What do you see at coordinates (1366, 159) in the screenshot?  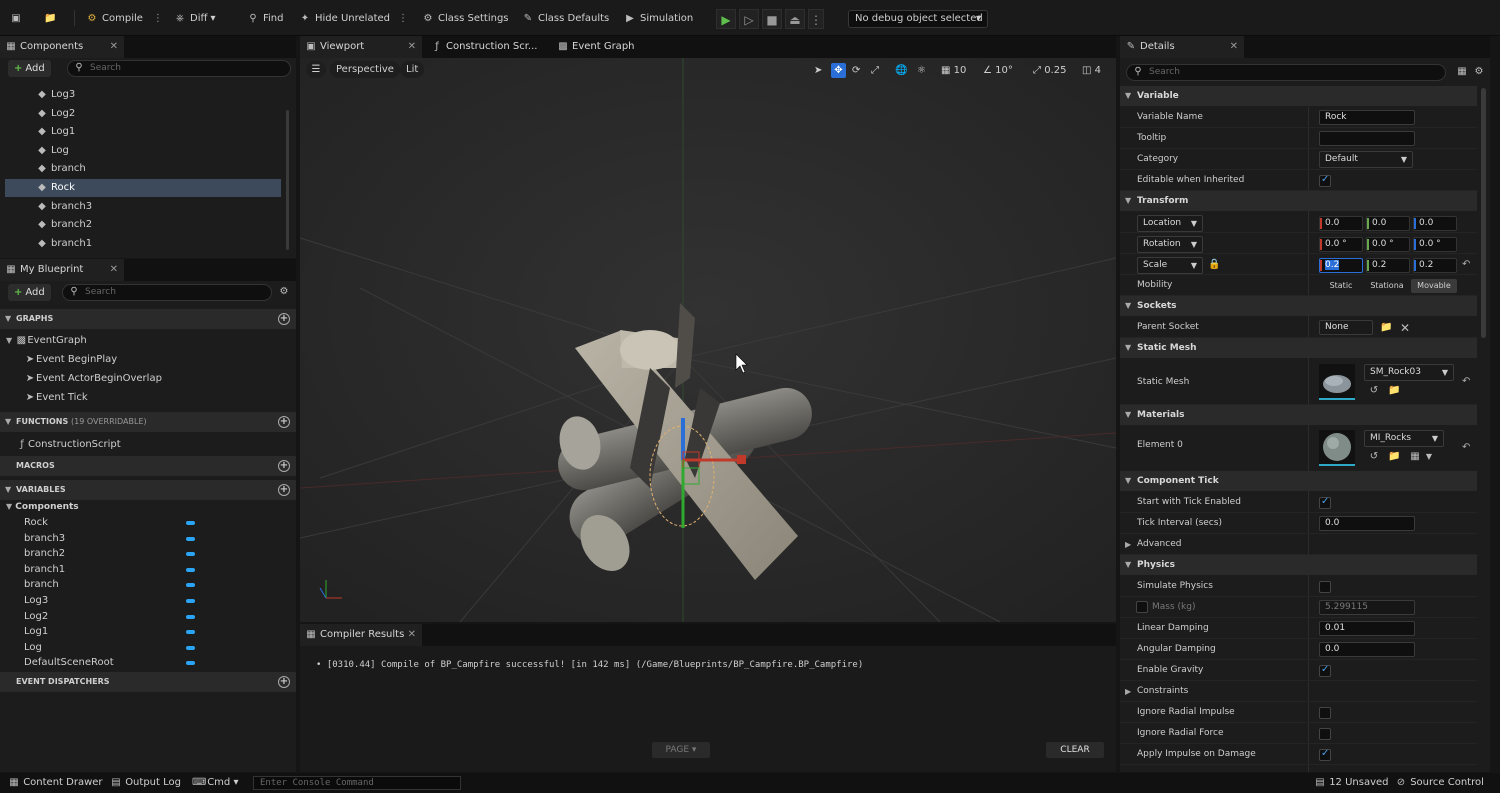 I see `category-dropdown: Default ▼` at bounding box center [1366, 159].